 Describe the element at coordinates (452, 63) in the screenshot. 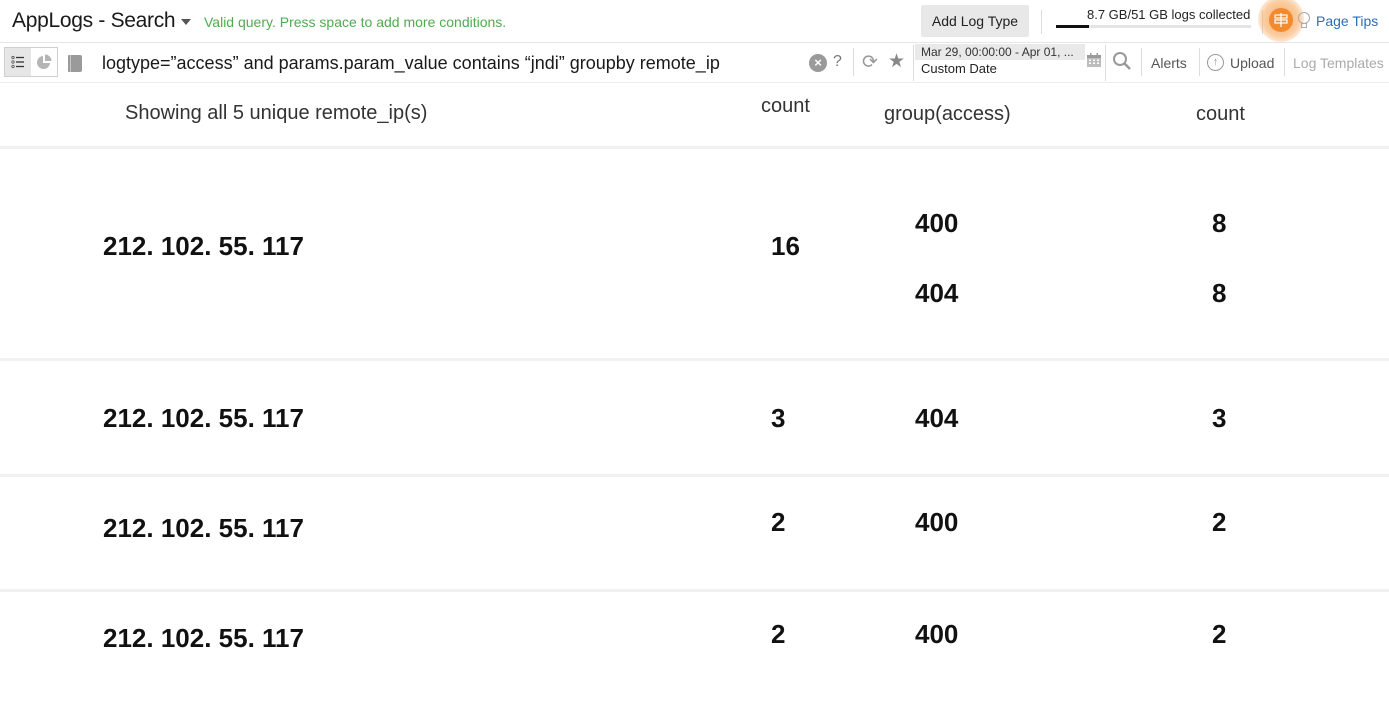

I see `query-input` at that location.